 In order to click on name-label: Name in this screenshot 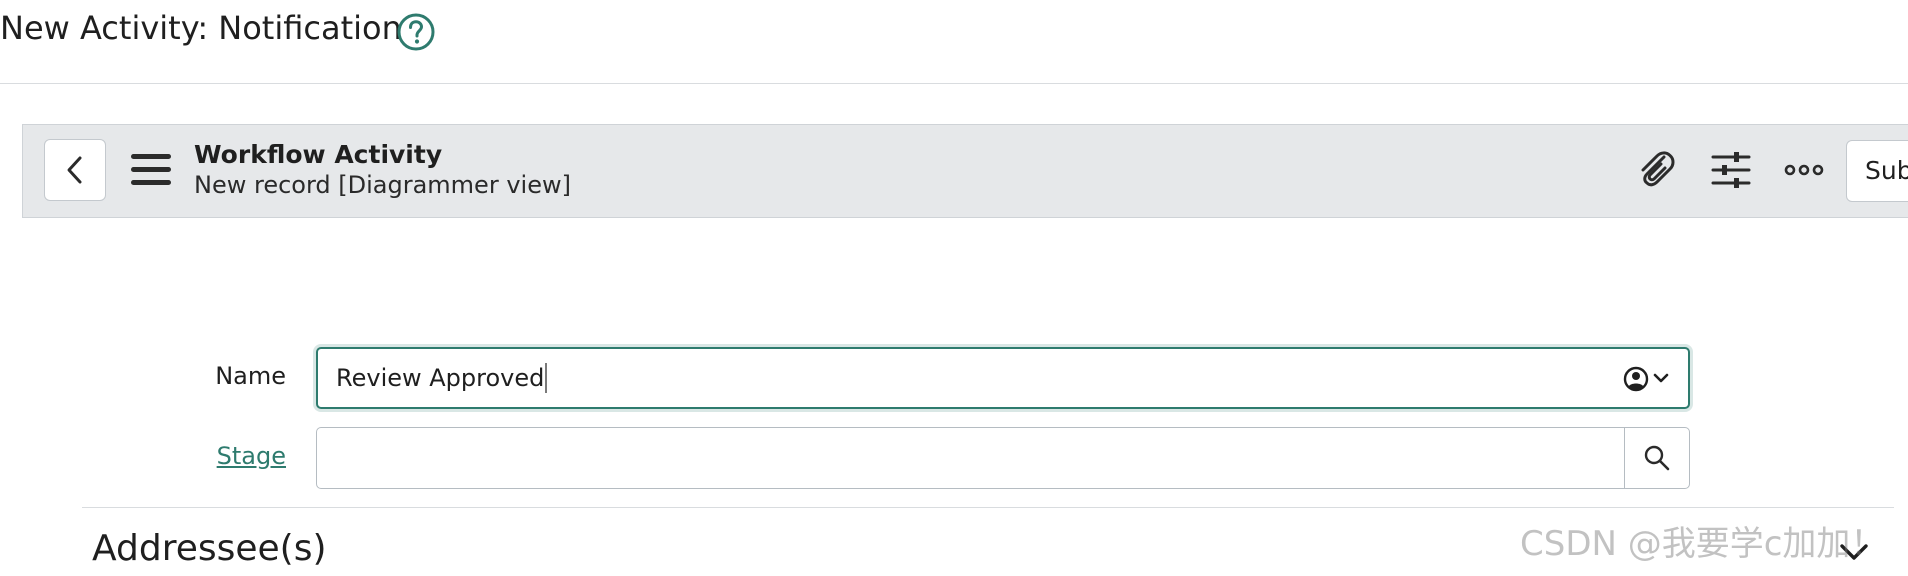, I will do `click(250, 376)`.